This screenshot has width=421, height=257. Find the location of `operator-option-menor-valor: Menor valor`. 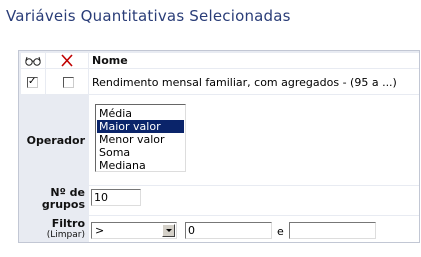

operator-option-menor-valor: Menor valor is located at coordinates (140, 139).